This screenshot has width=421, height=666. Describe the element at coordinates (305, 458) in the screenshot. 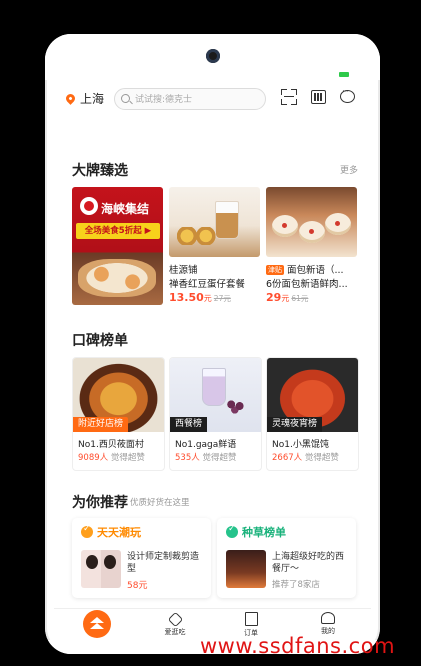

I see `ranking-stat: 2667人 觉得超赞` at that location.